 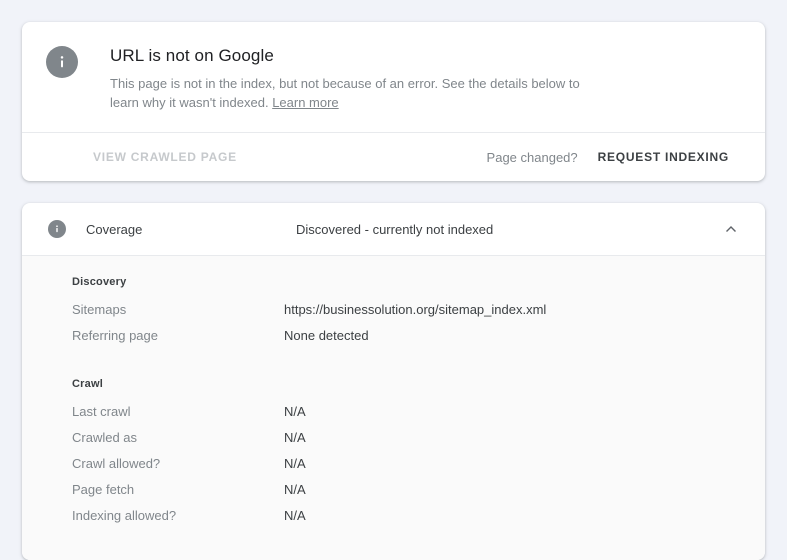 I want to click on view-crawled-page-button: VIEW CRAWLED PAGE, so click(x=165, y=157).